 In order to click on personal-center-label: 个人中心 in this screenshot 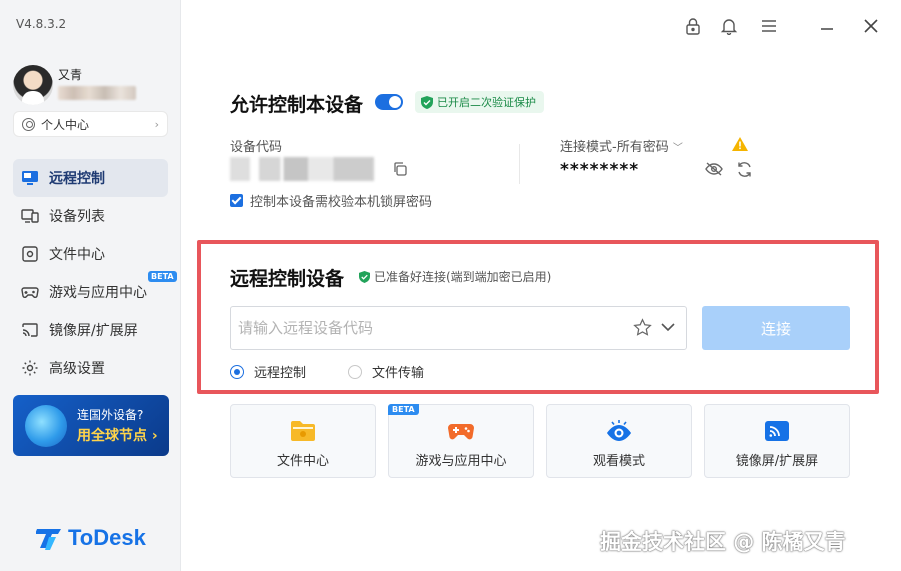, I will do `click(65, 124)`.